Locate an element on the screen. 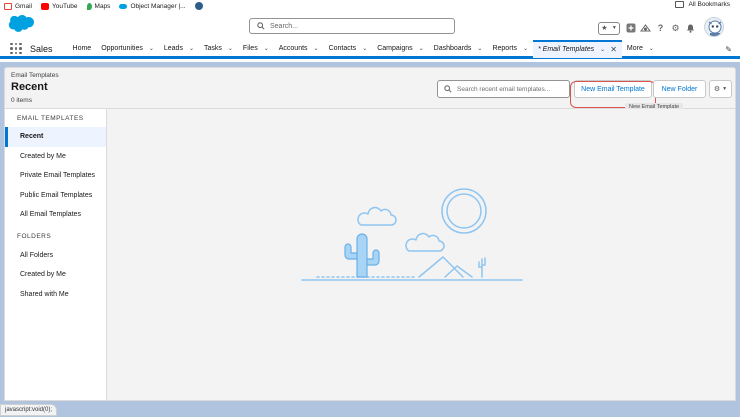 This screenshot has height=417, width=740. nav-item-label: Reports is located at coordinates (504, 48).